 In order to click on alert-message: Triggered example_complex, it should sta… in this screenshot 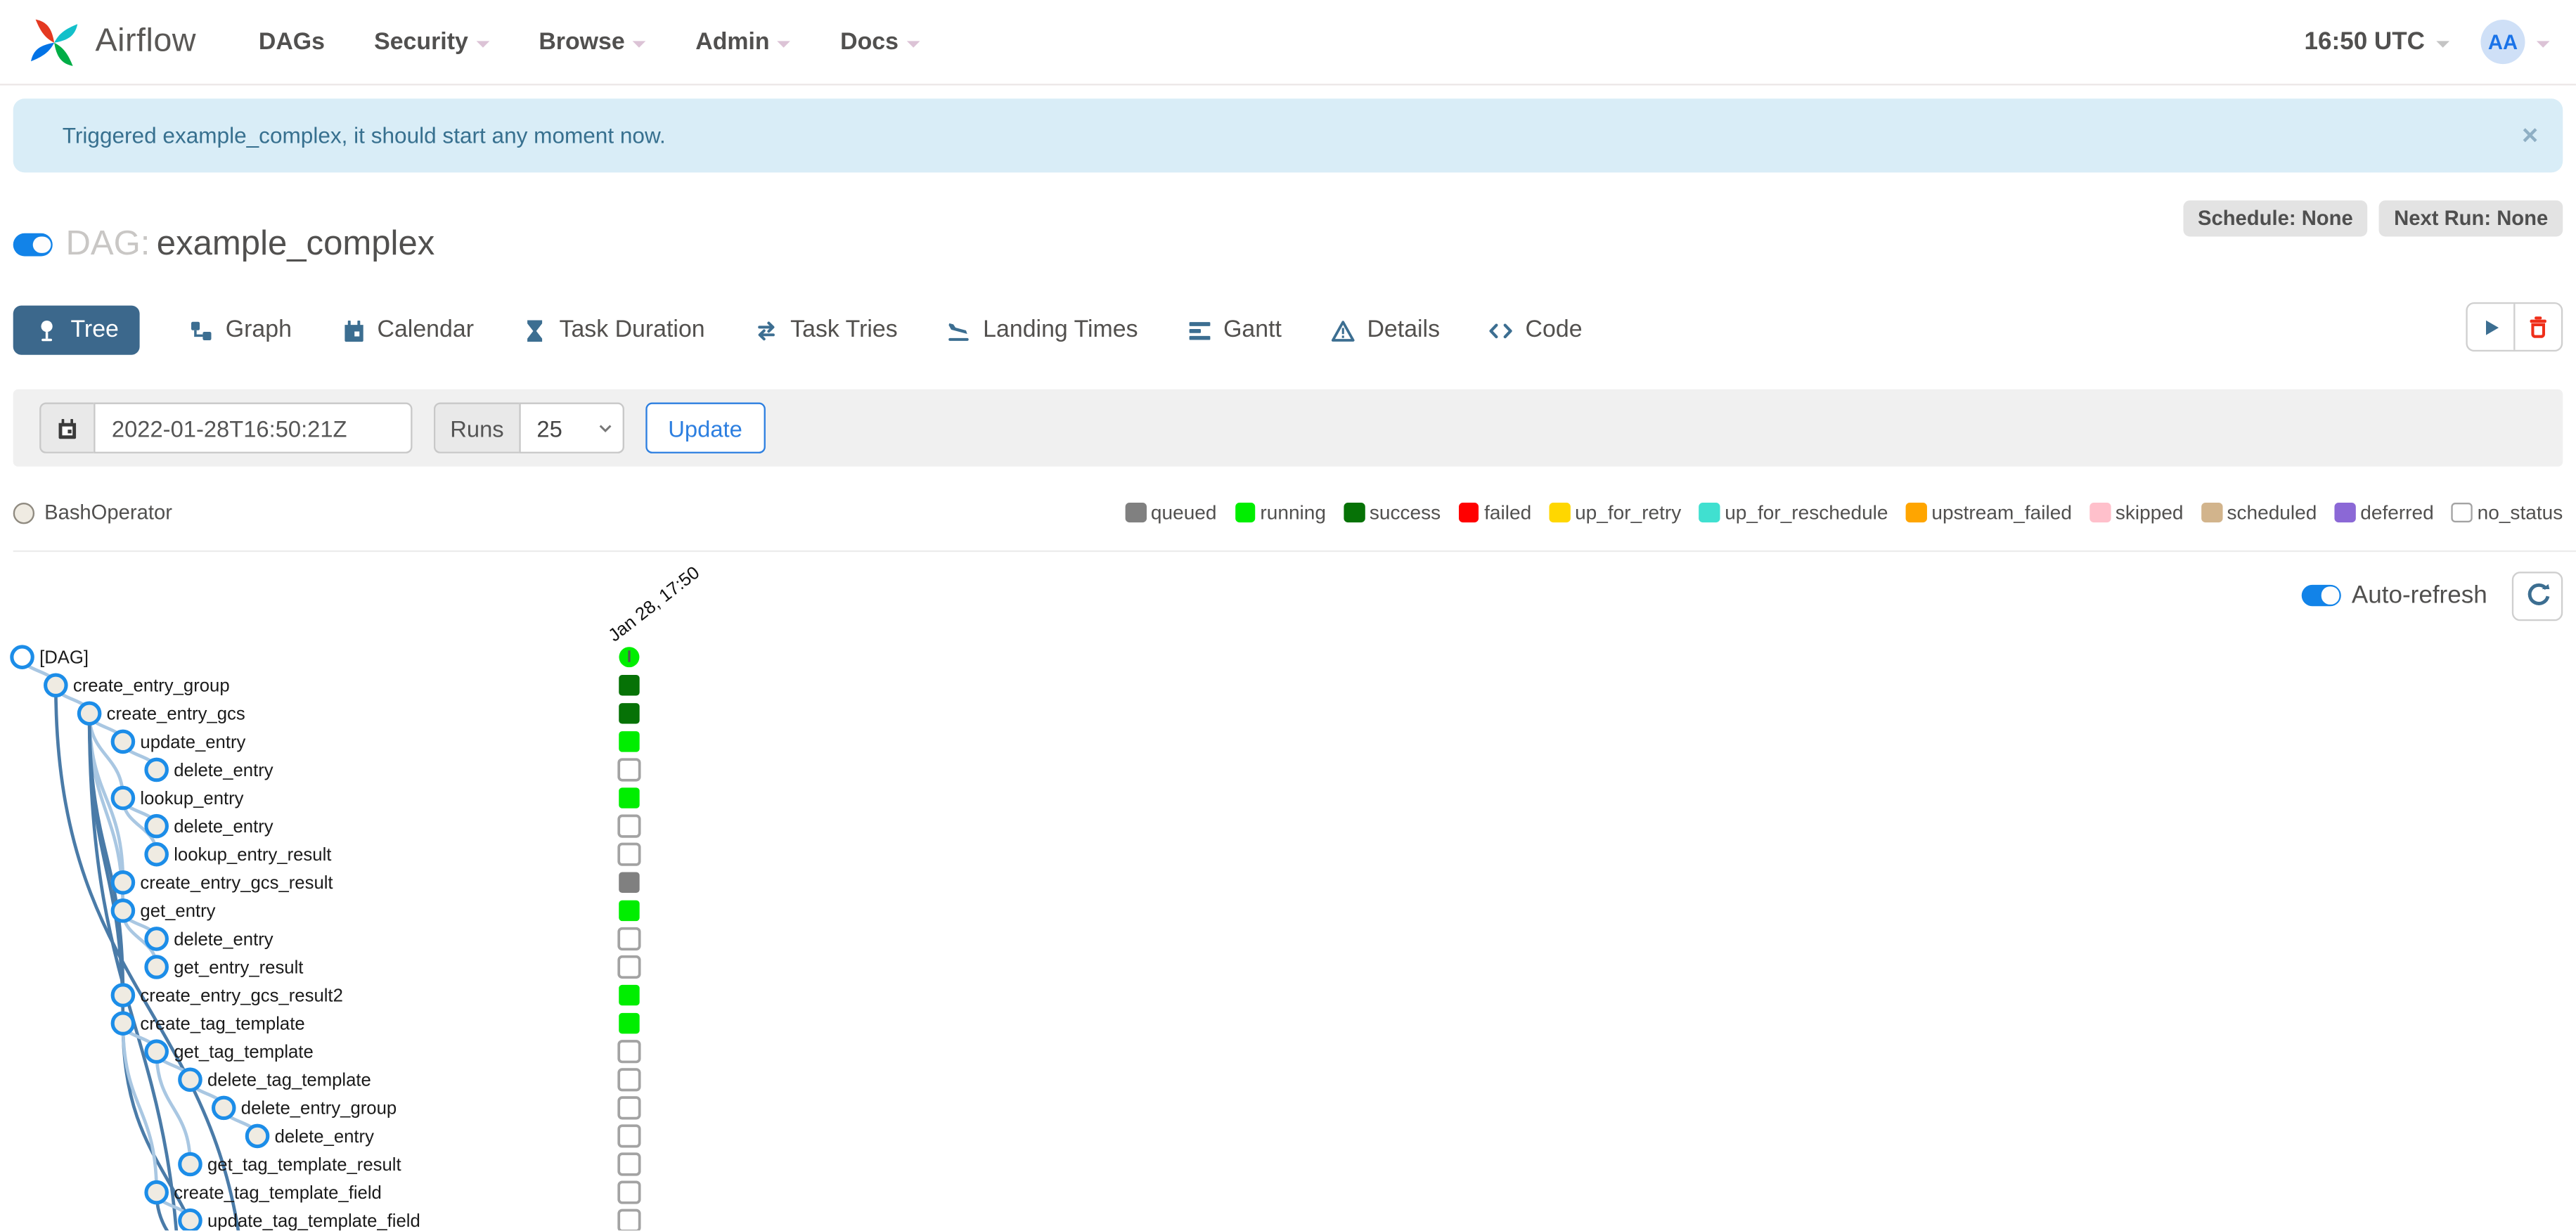, I will do `click(364, 135)`.